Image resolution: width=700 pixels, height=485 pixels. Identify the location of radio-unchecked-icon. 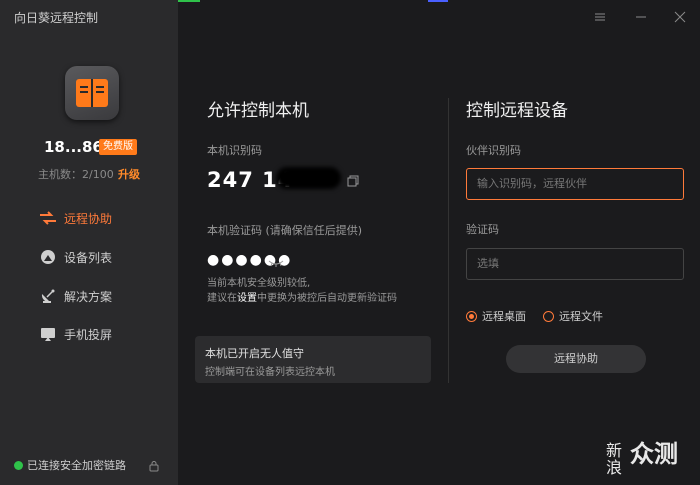
(548, 316).